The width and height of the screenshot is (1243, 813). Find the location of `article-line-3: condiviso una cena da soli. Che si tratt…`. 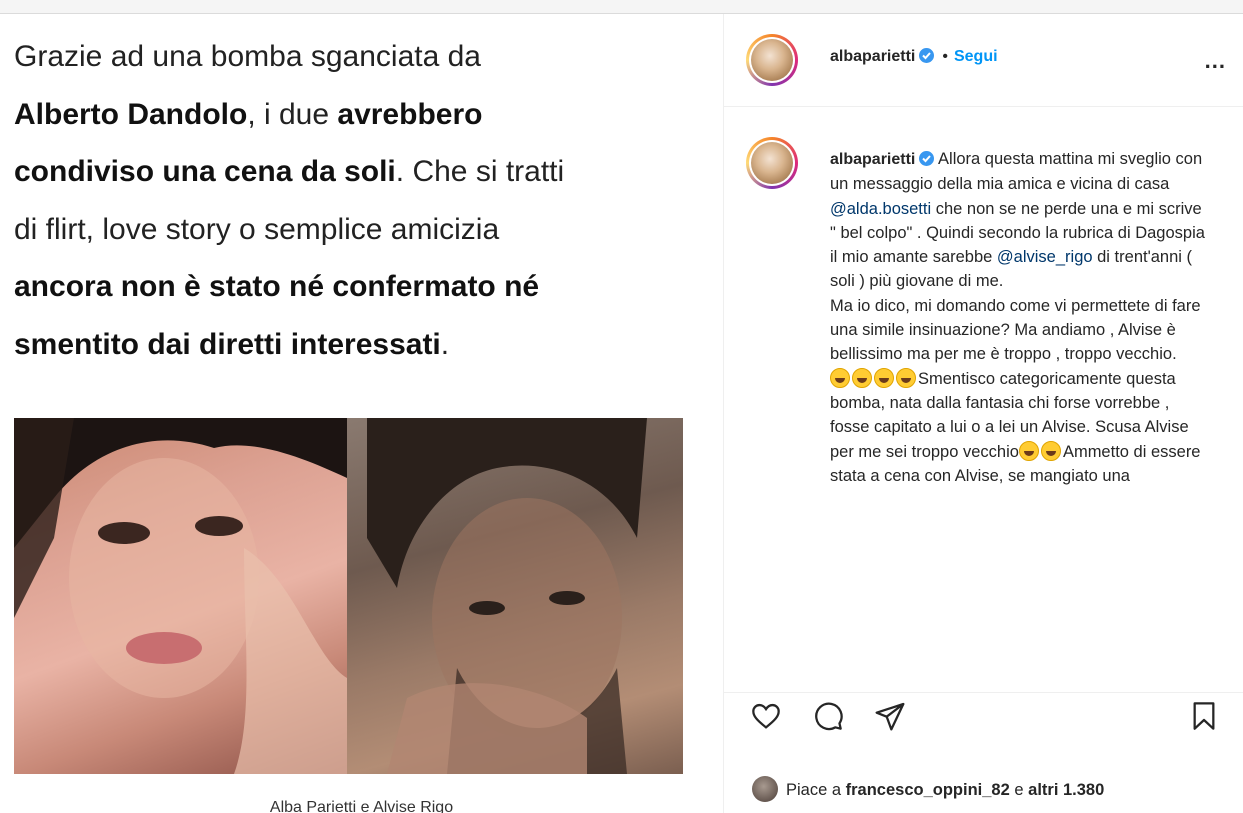

article-line-3: condiviso una cena da soli. Che si tratt… is located at coordinates (289, 171).